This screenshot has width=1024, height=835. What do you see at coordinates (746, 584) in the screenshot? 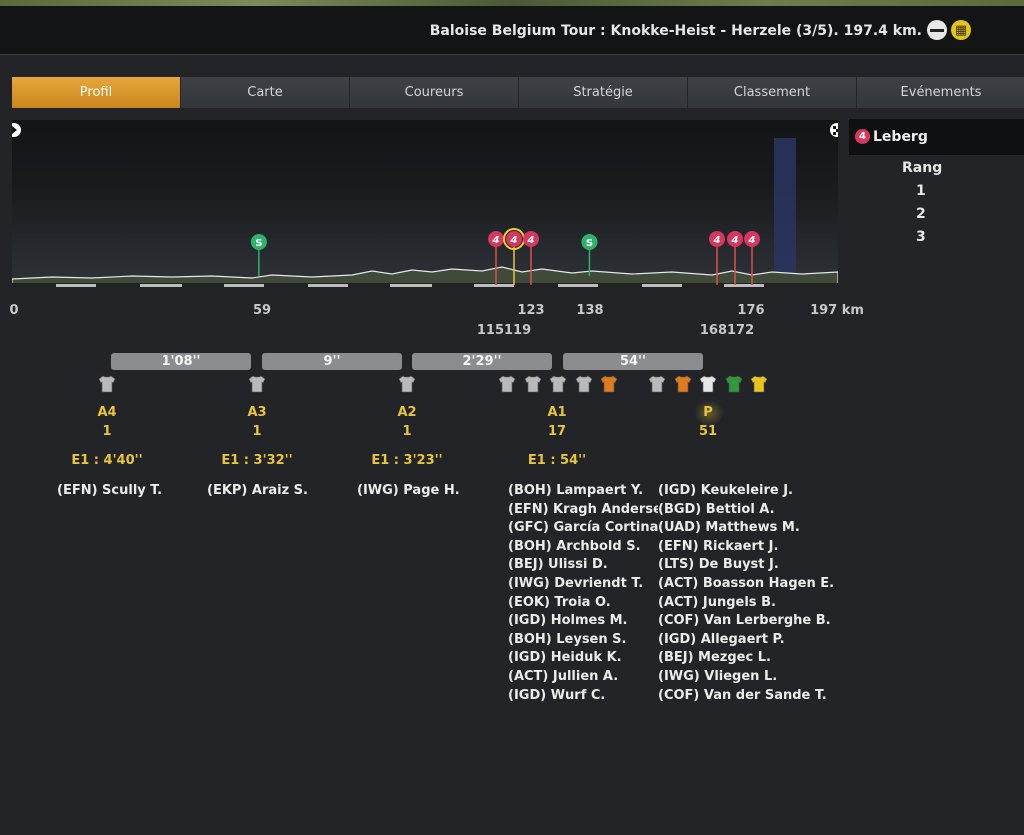
I see `rider-name: (ACT) Boasson Hagen E.` at bounding box center [746, 584].